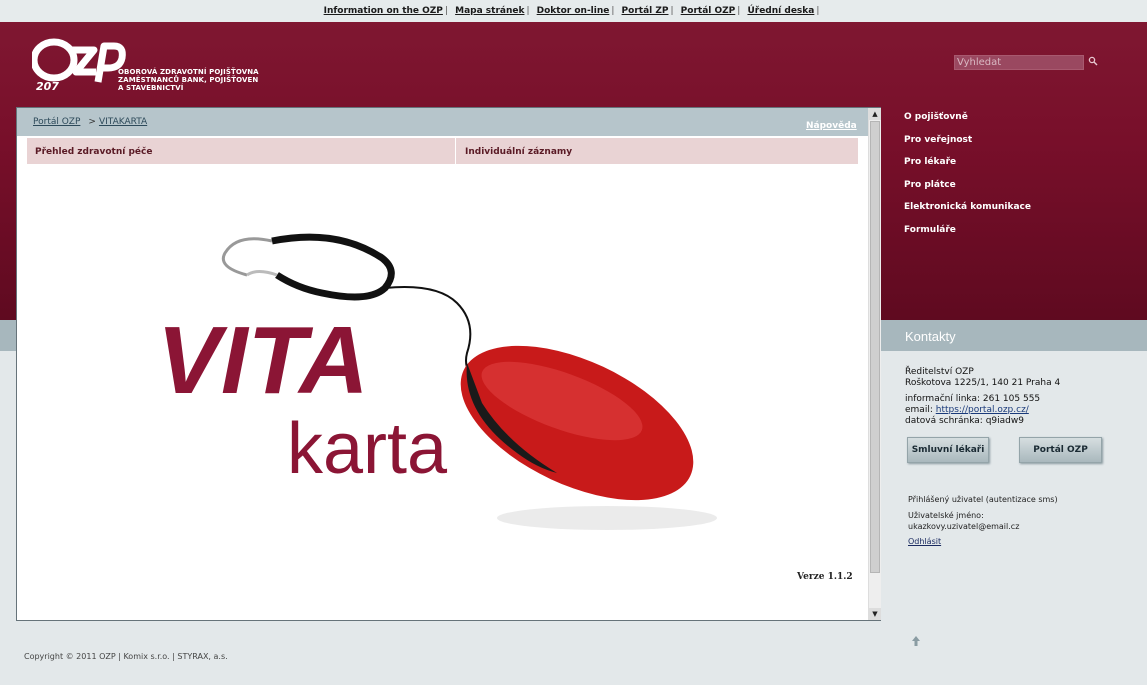 This screenshot has height=685, width=1147. I want to click on banner-karta: karta, so click(367, 449).